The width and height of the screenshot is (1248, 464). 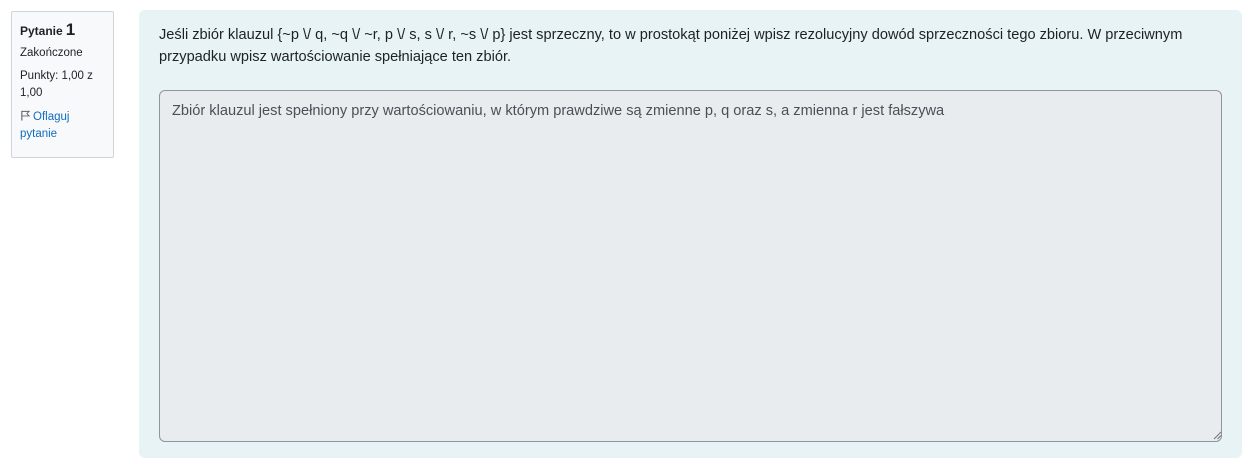 I want to click on question-number: 1, so click(x=70, y=29).